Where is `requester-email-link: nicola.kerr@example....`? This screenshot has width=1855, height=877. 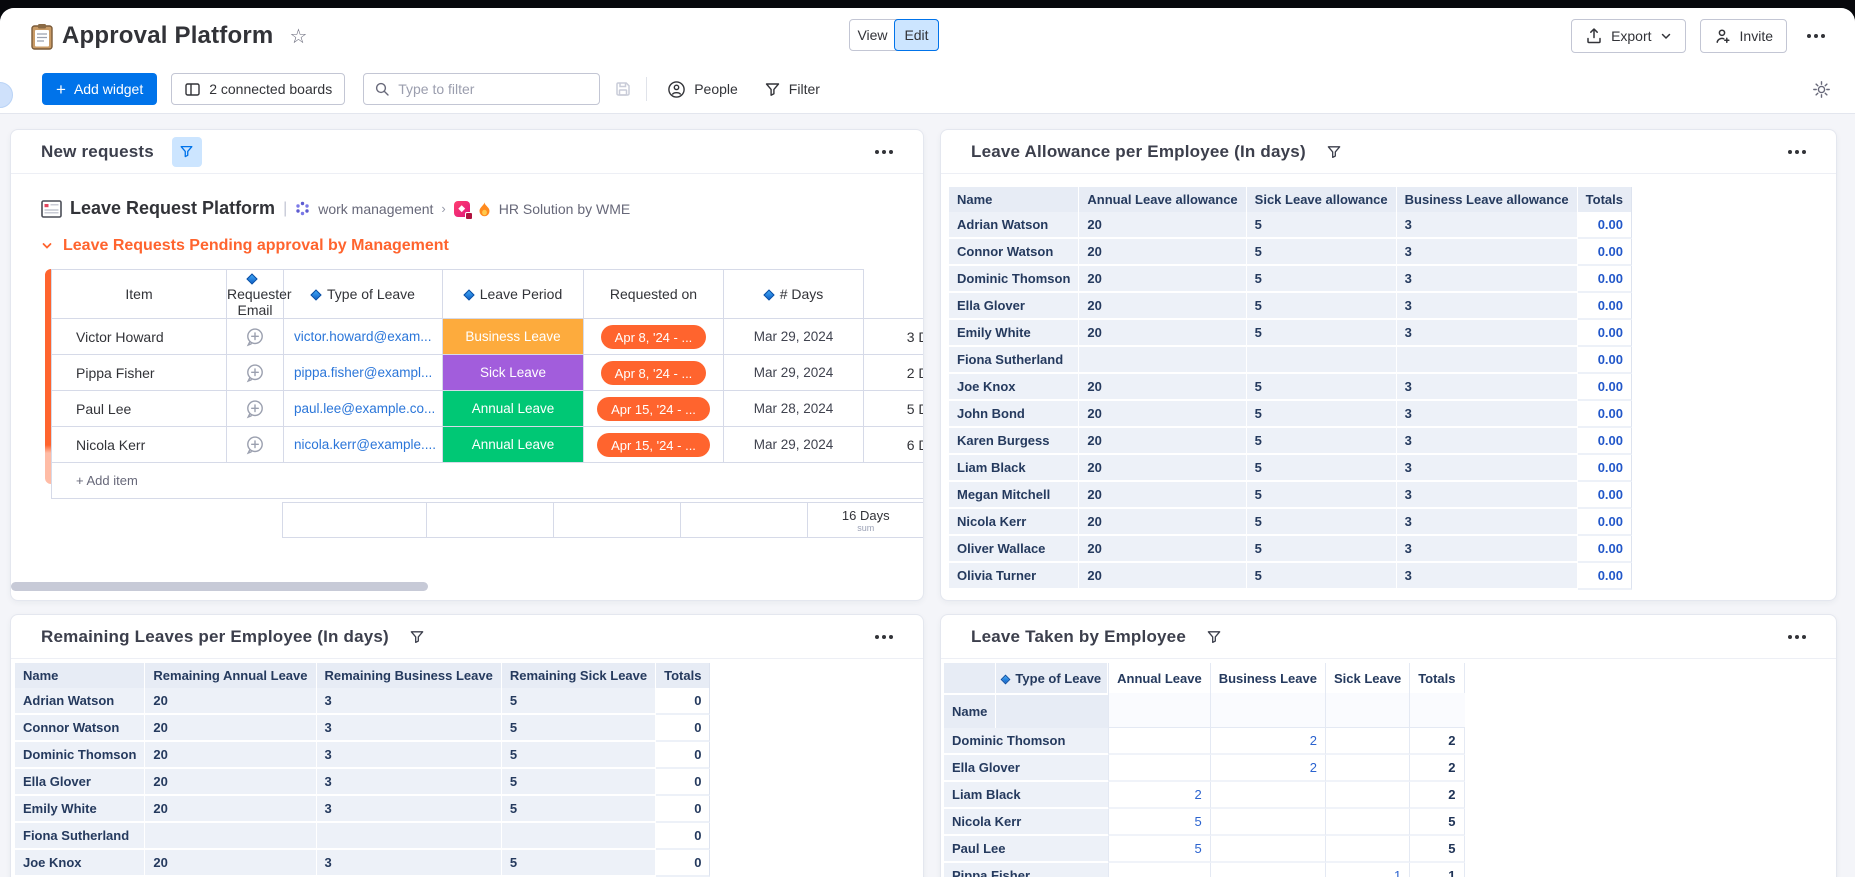 requester-email-link: nicola.kerr@example.... is located at coordinates (363, 444).